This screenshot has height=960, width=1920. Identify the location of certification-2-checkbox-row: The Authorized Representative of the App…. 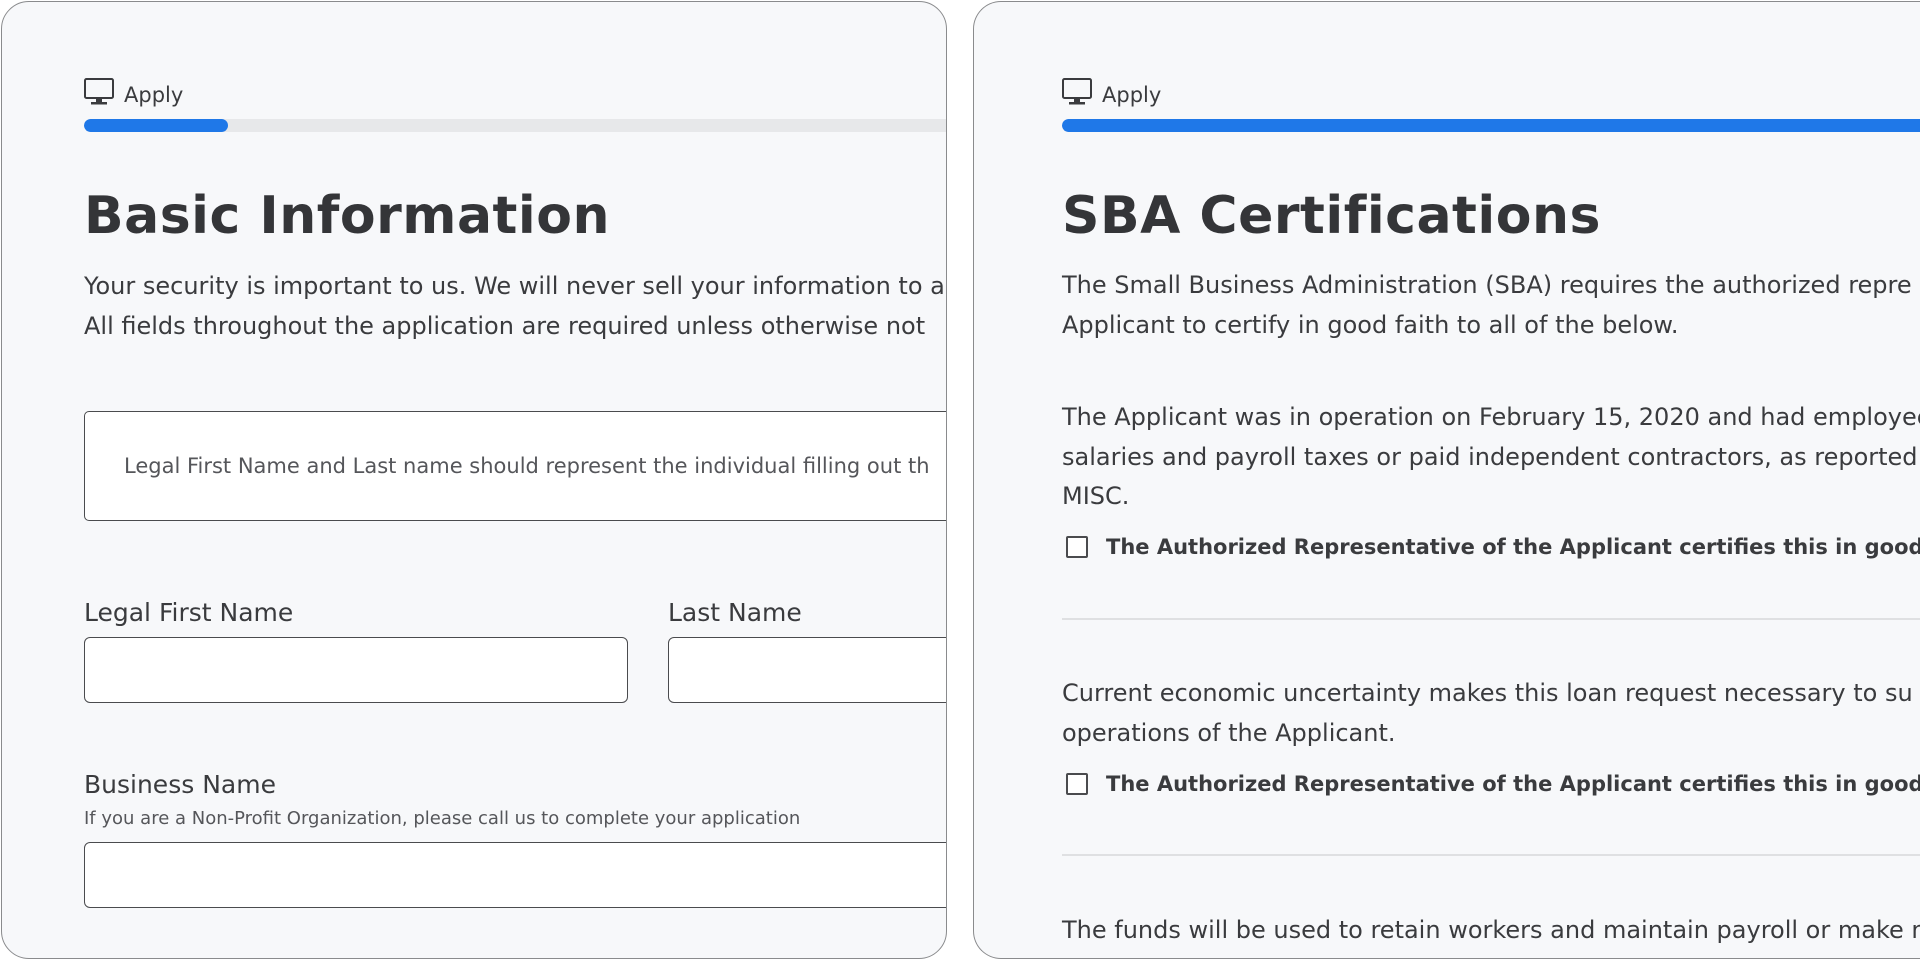
(1493, 784).